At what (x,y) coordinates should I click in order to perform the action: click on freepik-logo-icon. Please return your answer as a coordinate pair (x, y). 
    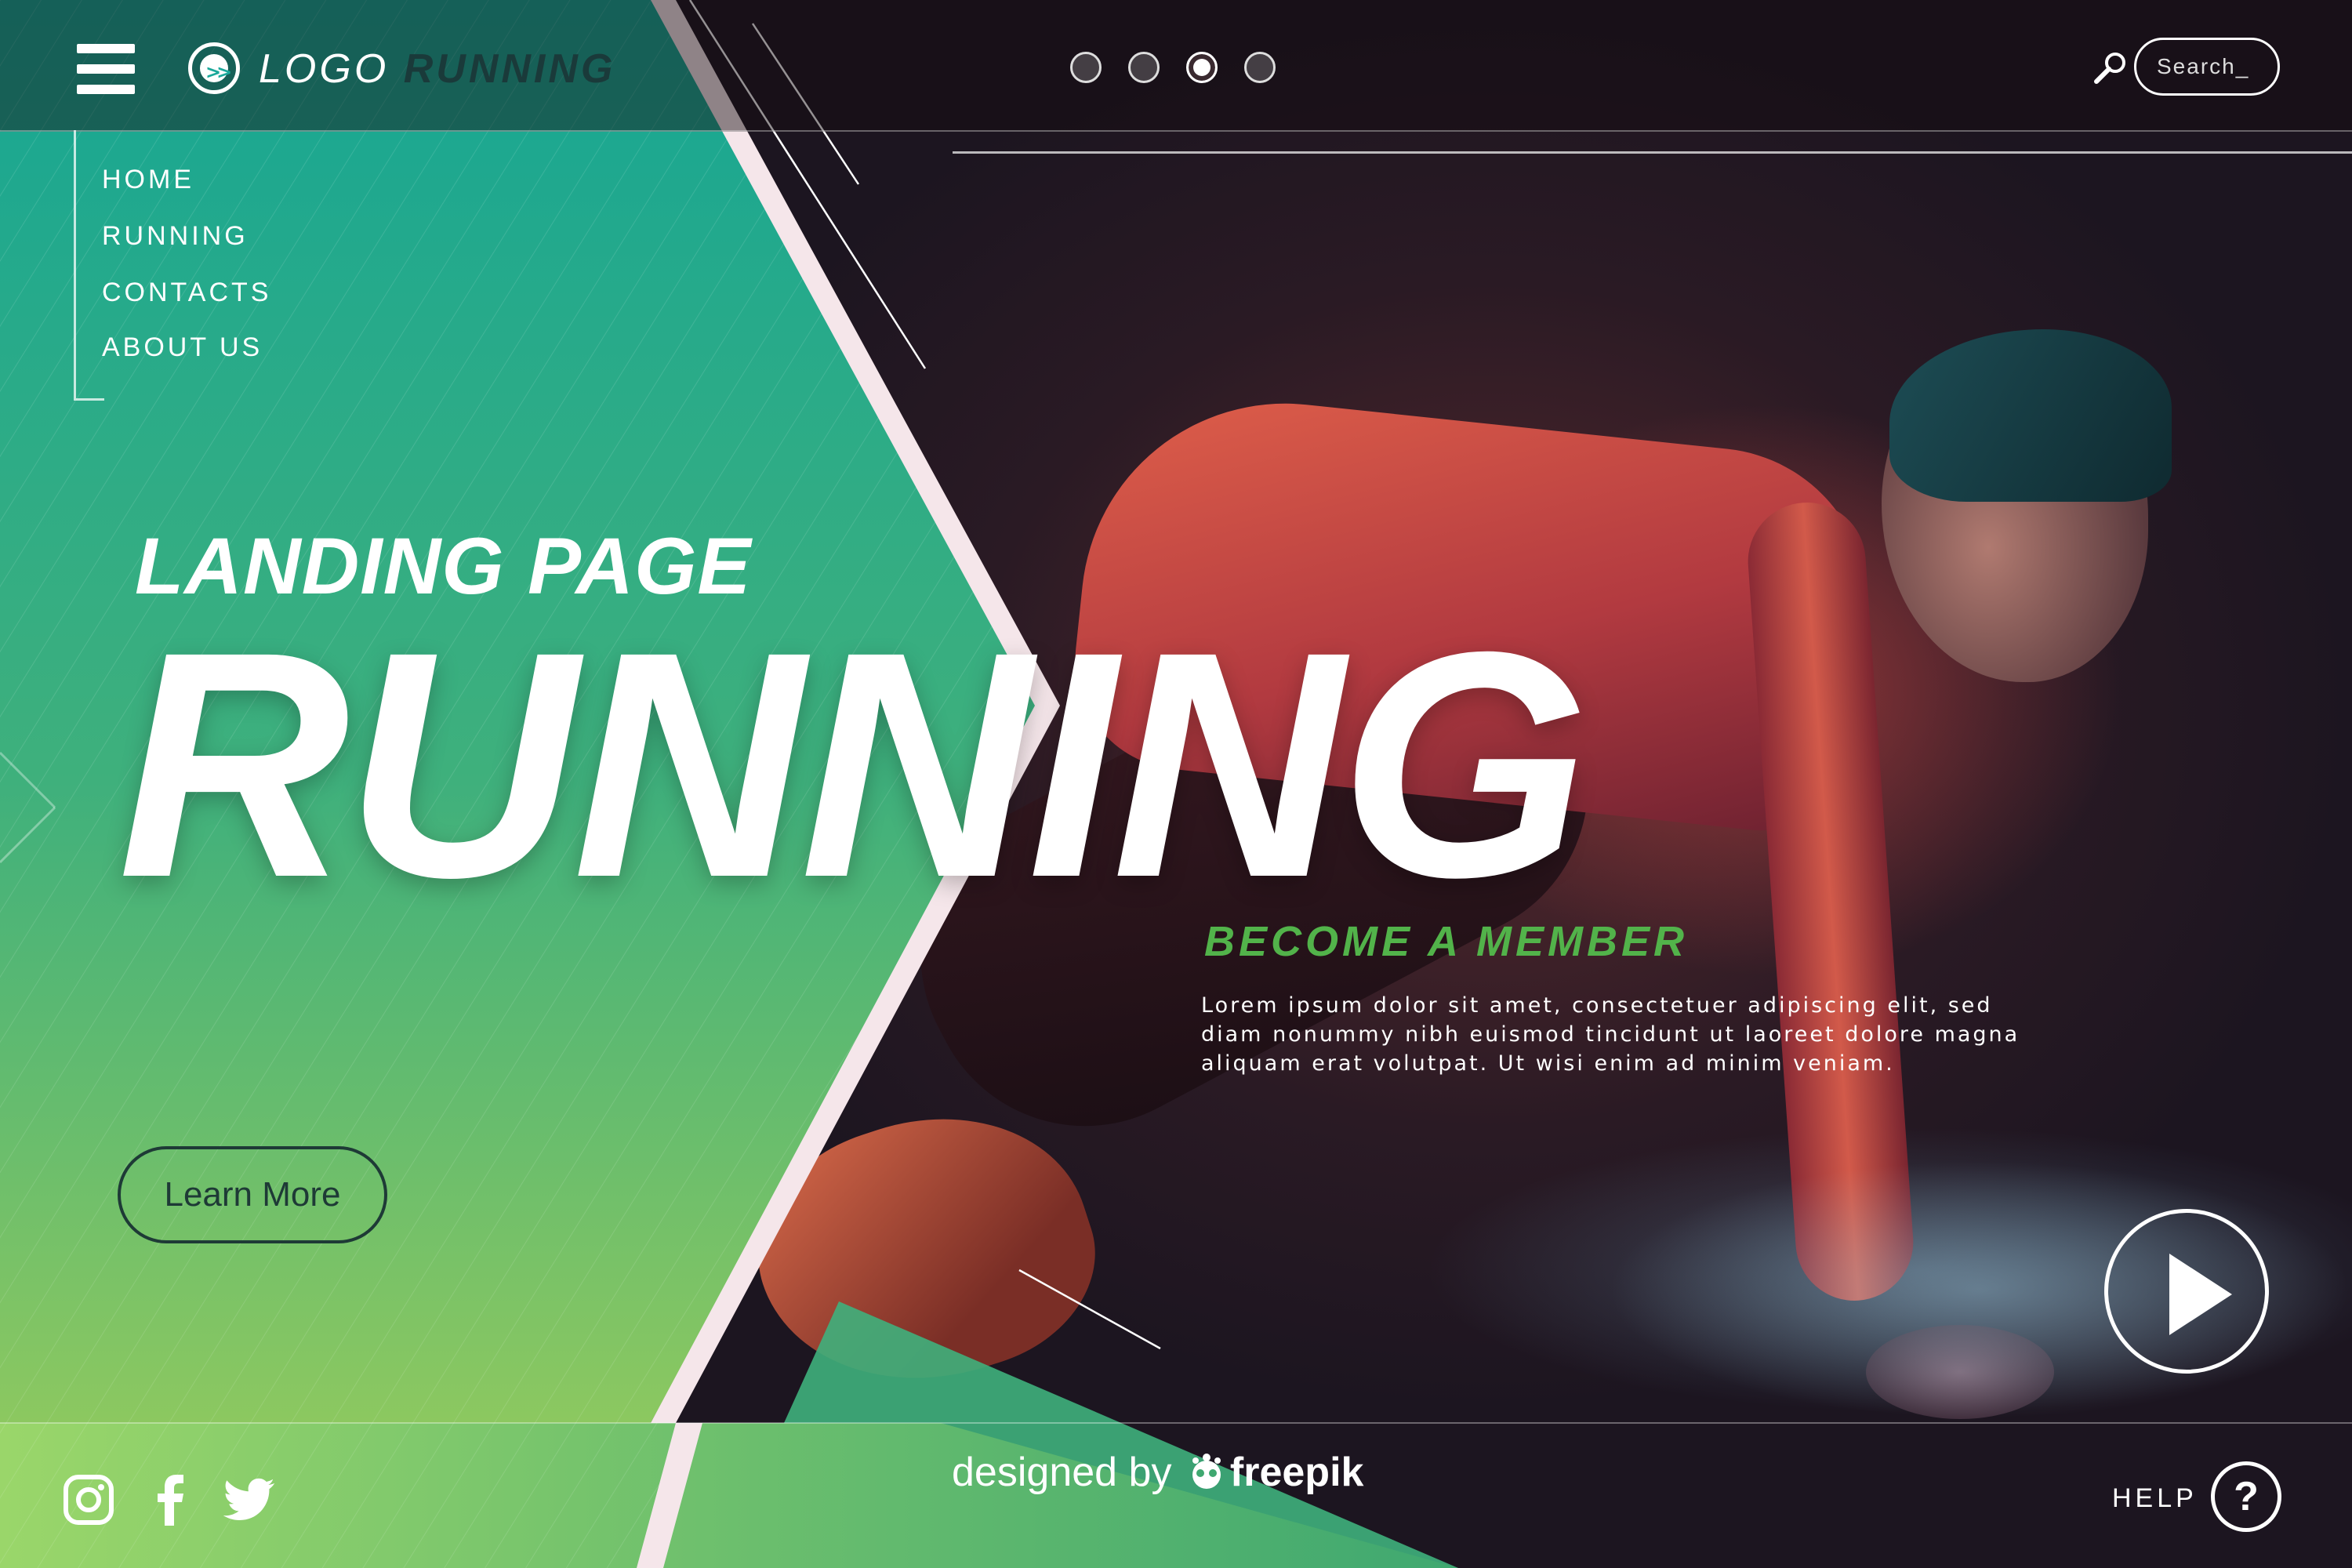
    Looking at the image, I should click on (1206, 1470).